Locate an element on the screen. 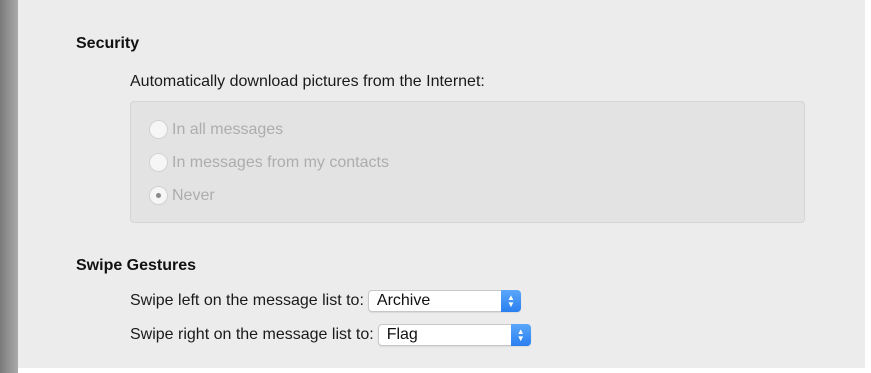 This screenshot has height=373, width=871. radio-option-my-contacts: In messages from my contacts is located at coordinates (269, 162).